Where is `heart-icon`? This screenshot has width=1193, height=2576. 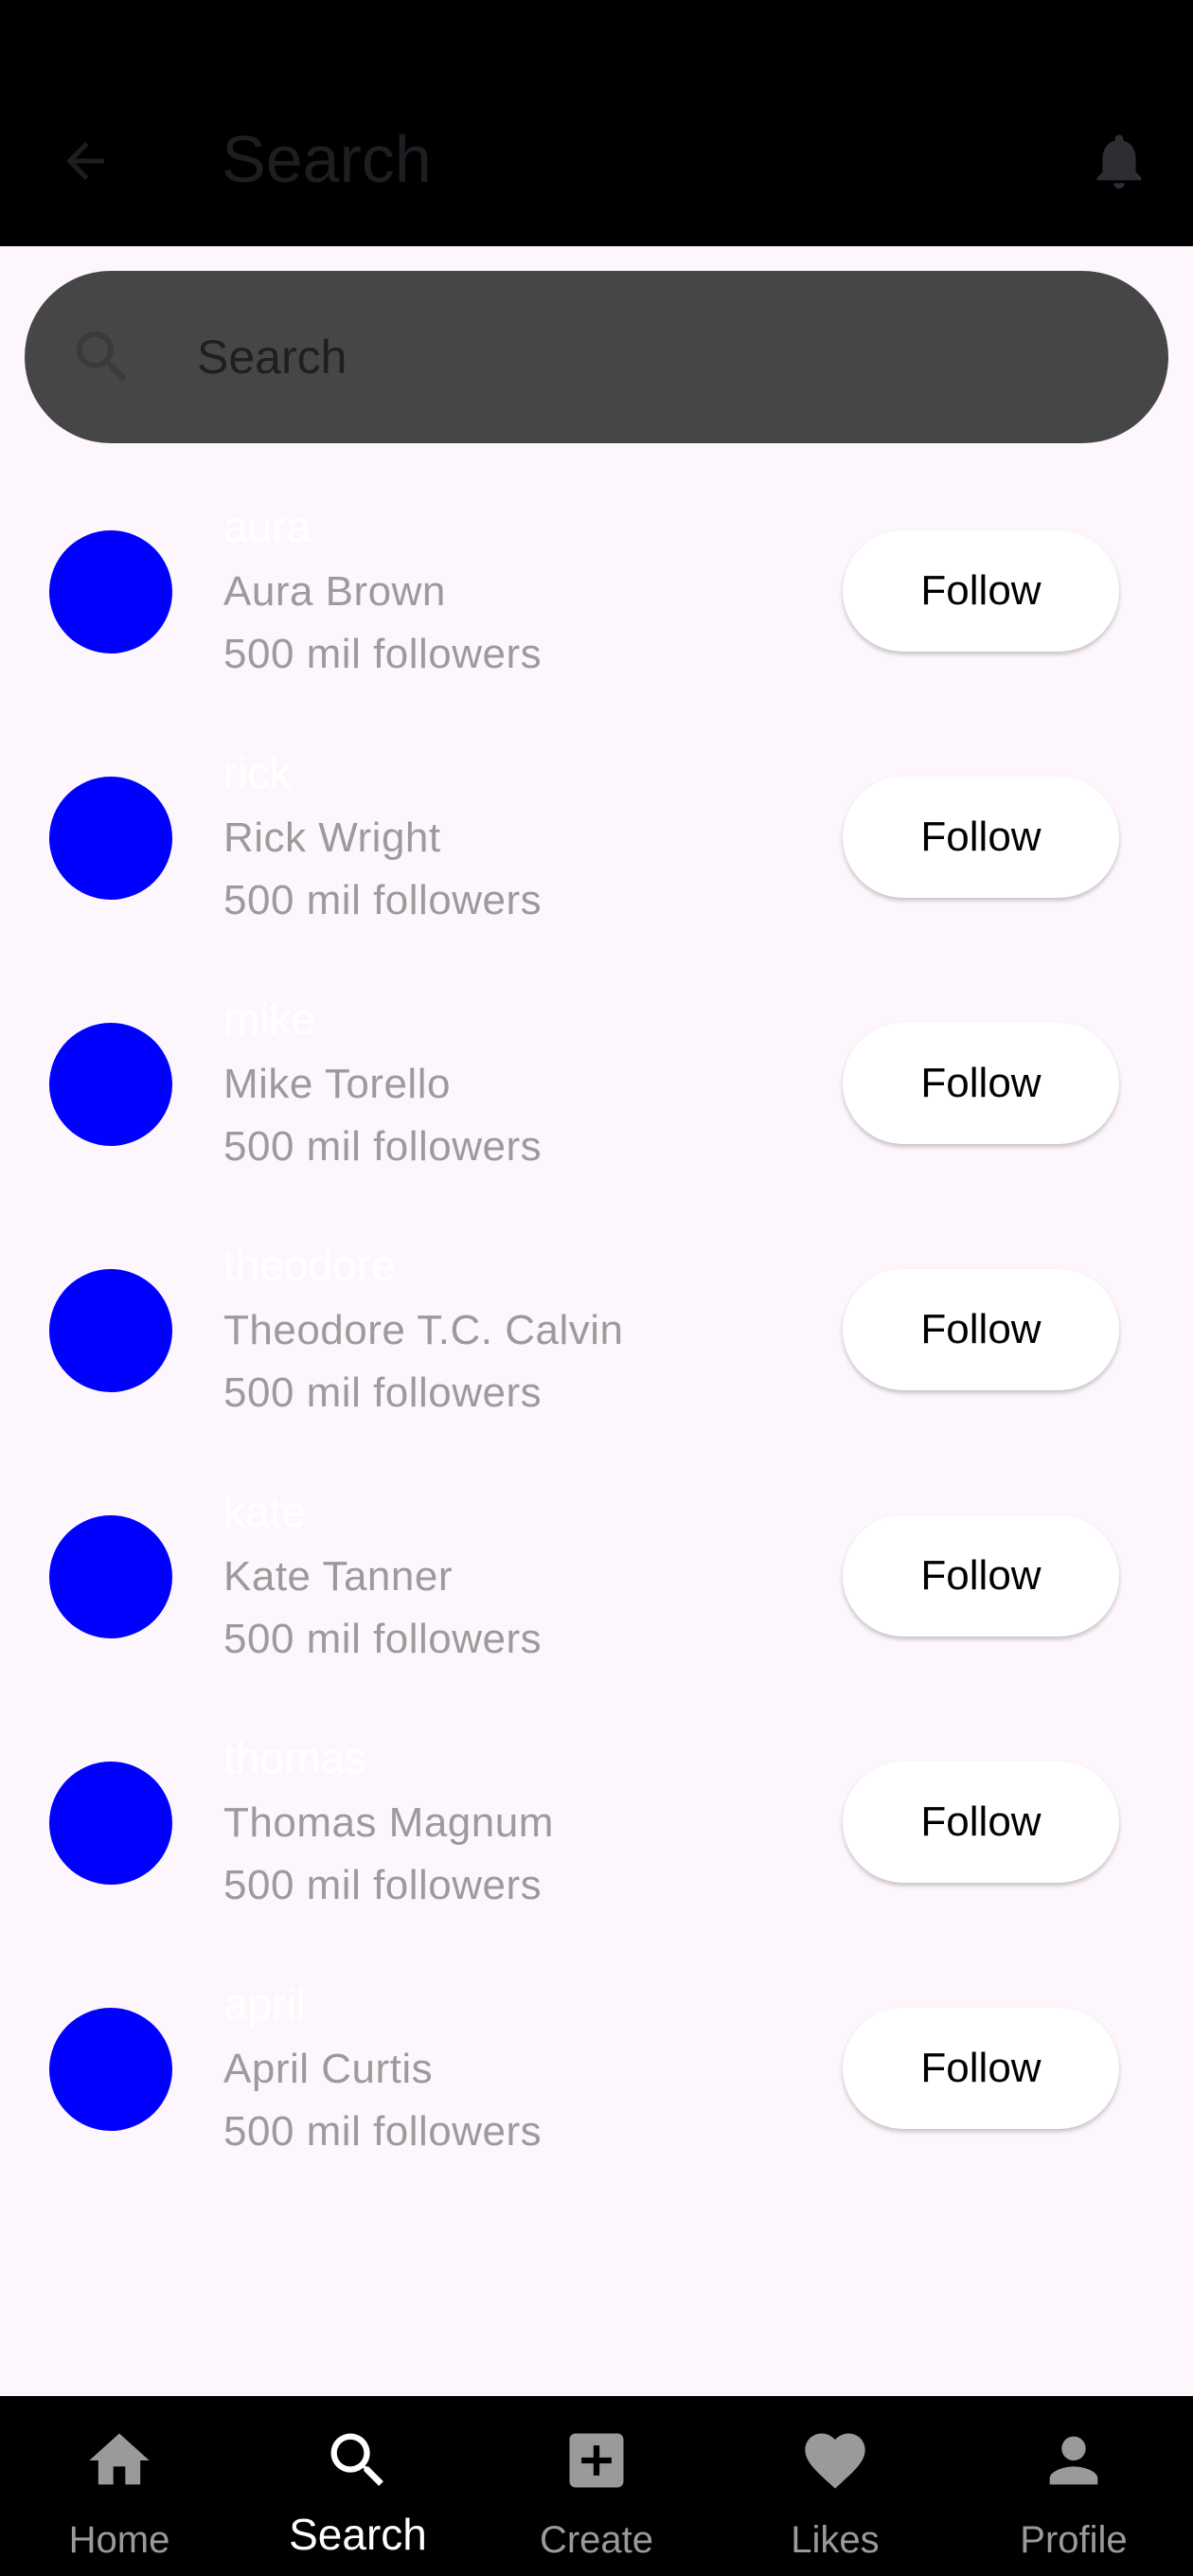
heart-icon is located at coordinates (835, 2461).